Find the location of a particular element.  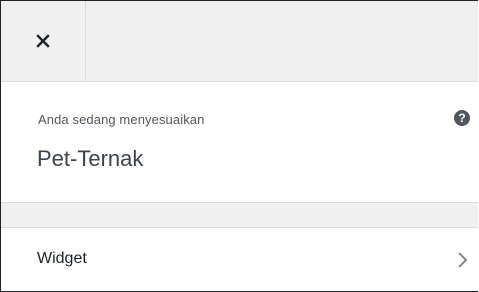

close-icon is located at coordinates (43, 41).